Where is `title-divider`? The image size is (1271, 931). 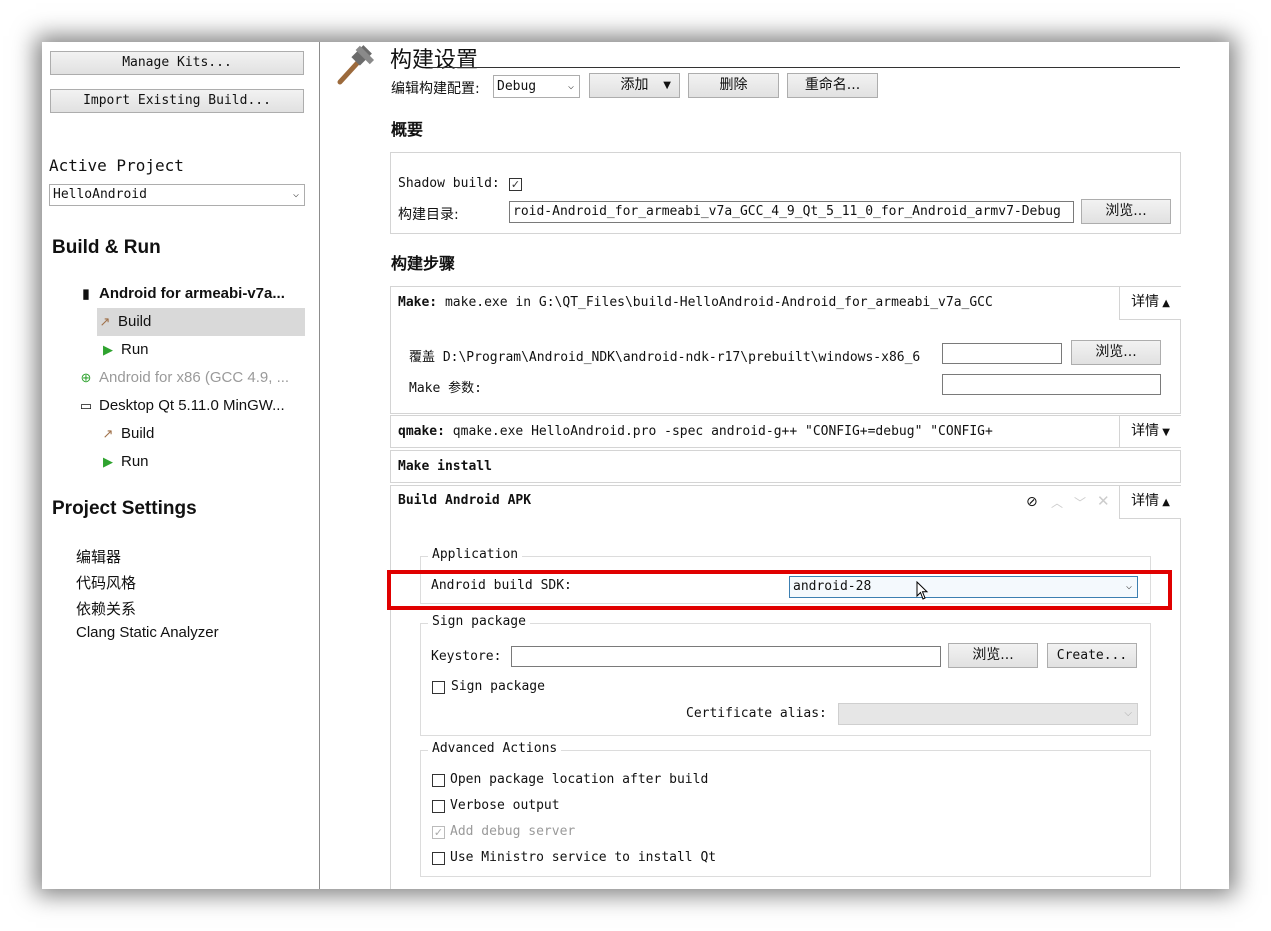 title-divider is located at coordinates (805, 67).